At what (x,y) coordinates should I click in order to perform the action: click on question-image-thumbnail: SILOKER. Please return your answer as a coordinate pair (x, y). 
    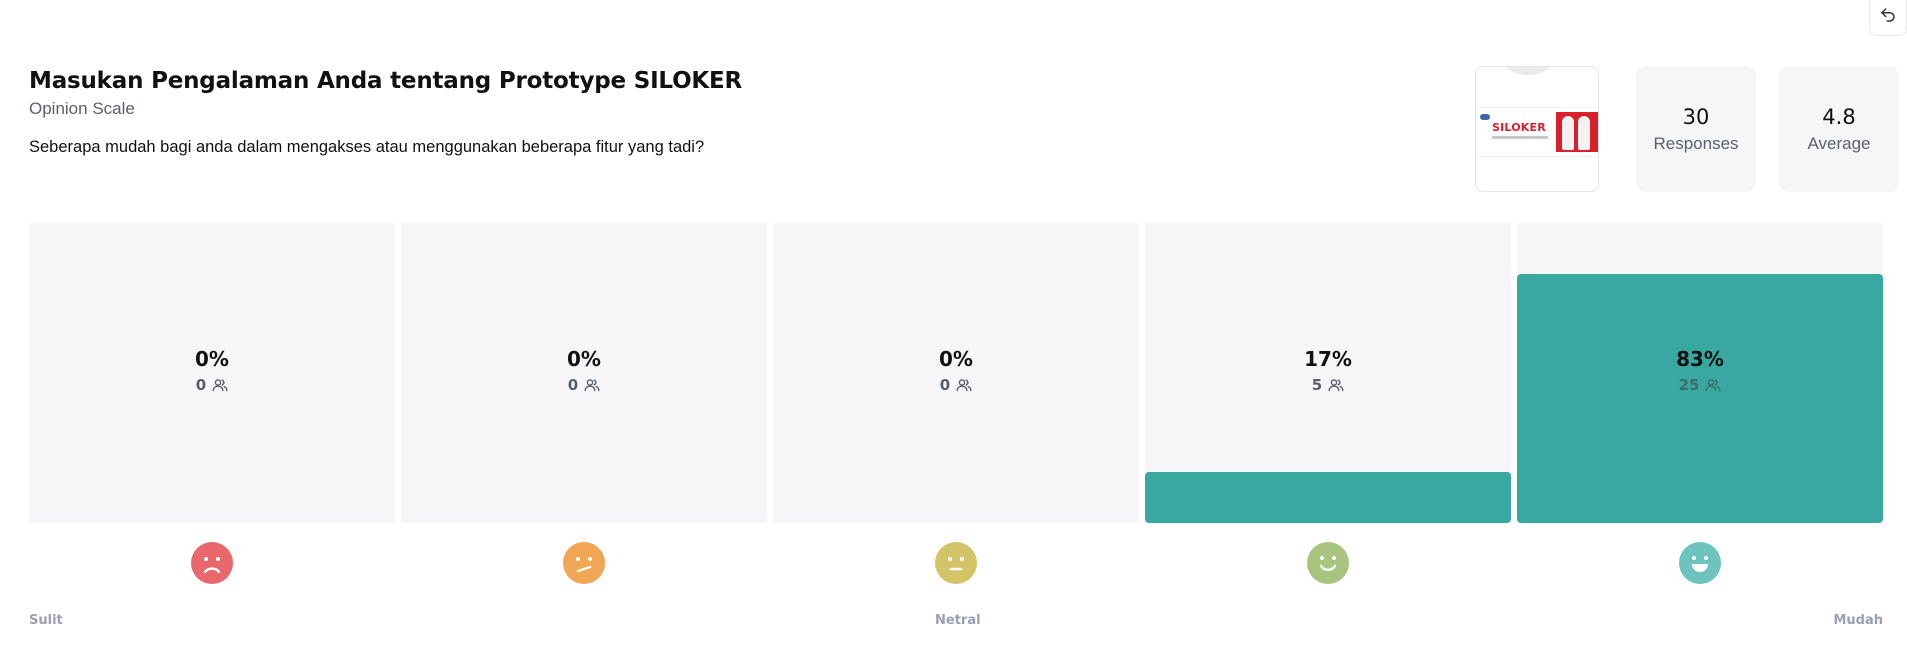
    Looking at the image, I should click on (1537, 129).